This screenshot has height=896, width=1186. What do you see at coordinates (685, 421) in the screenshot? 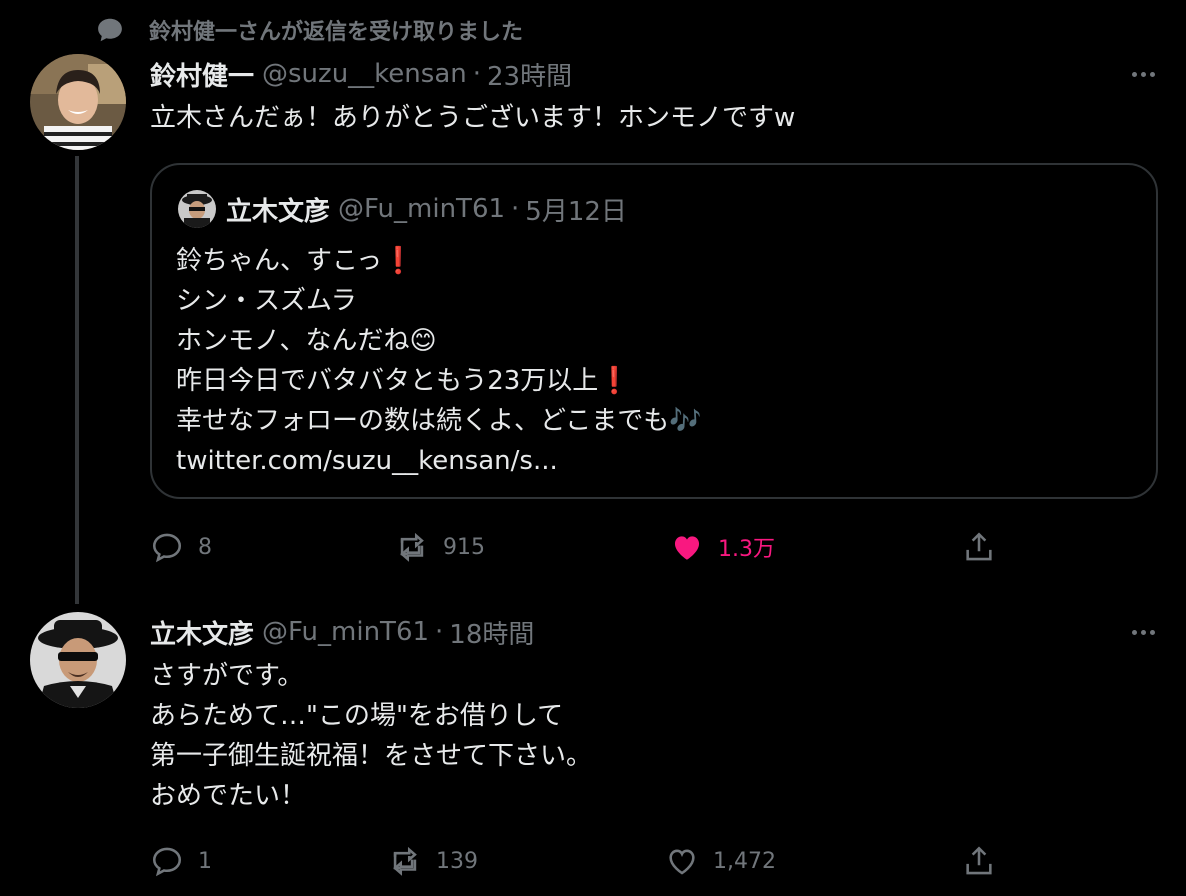
I see `musical-notes-emoji-icon: 🎶` at bounding box center [685, 421].